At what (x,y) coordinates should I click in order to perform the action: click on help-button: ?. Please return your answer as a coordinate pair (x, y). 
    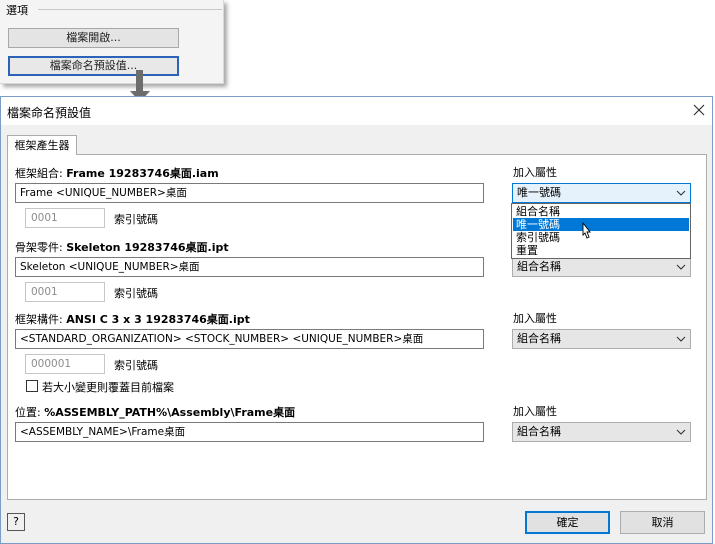
    Looking at the image, I should click on (16, 522).